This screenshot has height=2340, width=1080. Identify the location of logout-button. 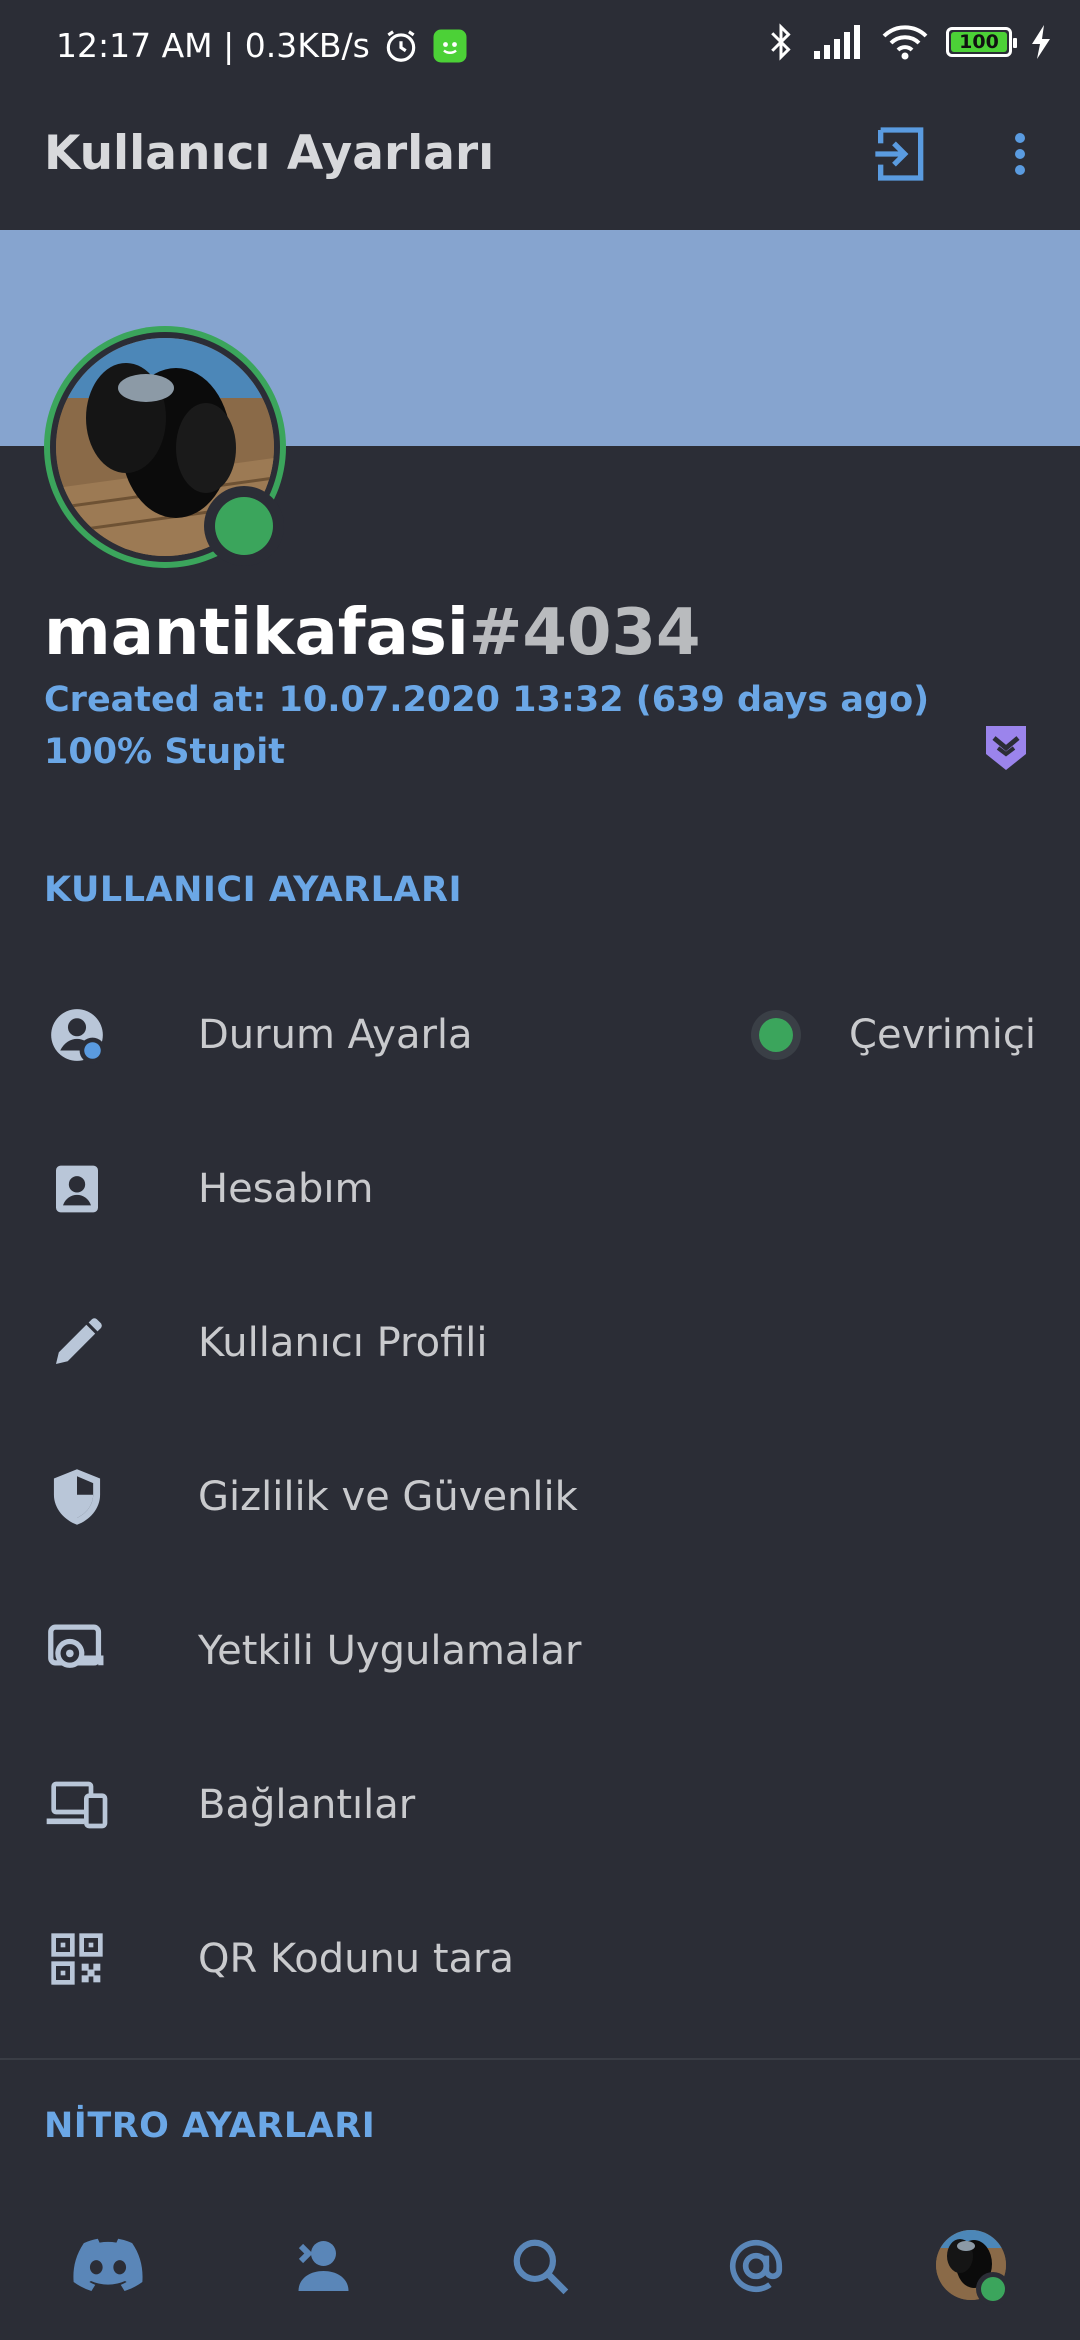
(902, 154).